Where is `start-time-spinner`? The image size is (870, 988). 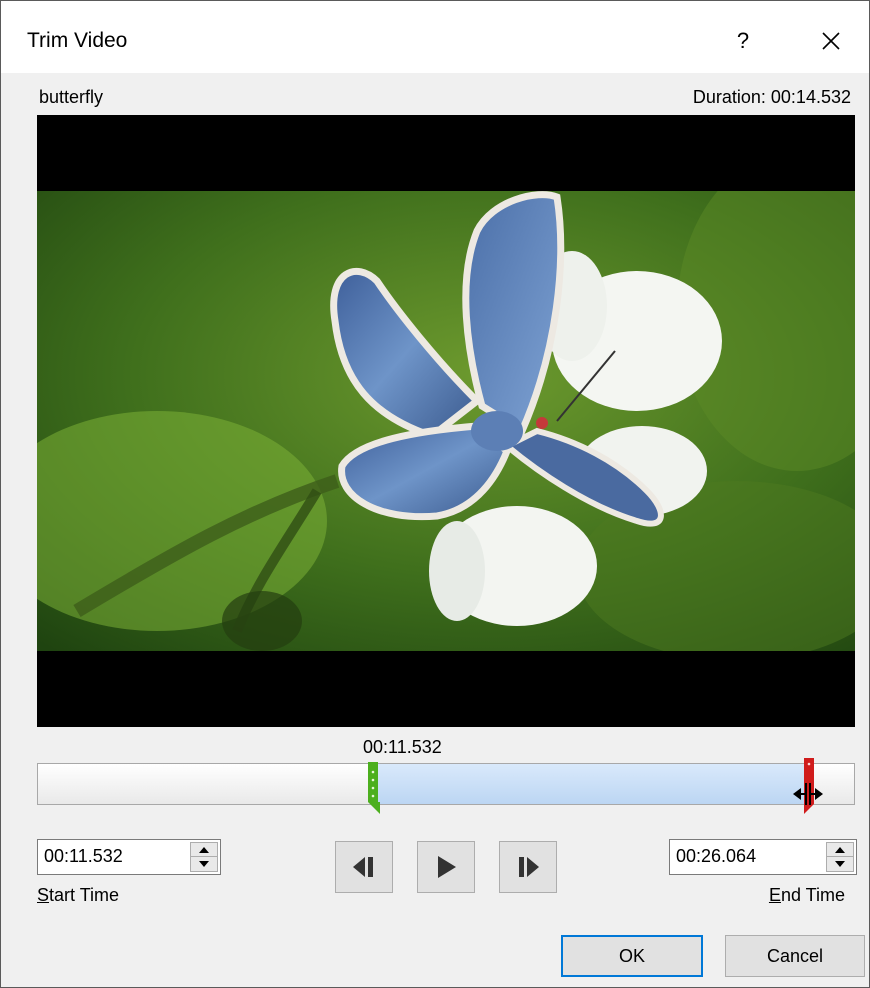
start-time-spinner is located at coordinates (129, 857).